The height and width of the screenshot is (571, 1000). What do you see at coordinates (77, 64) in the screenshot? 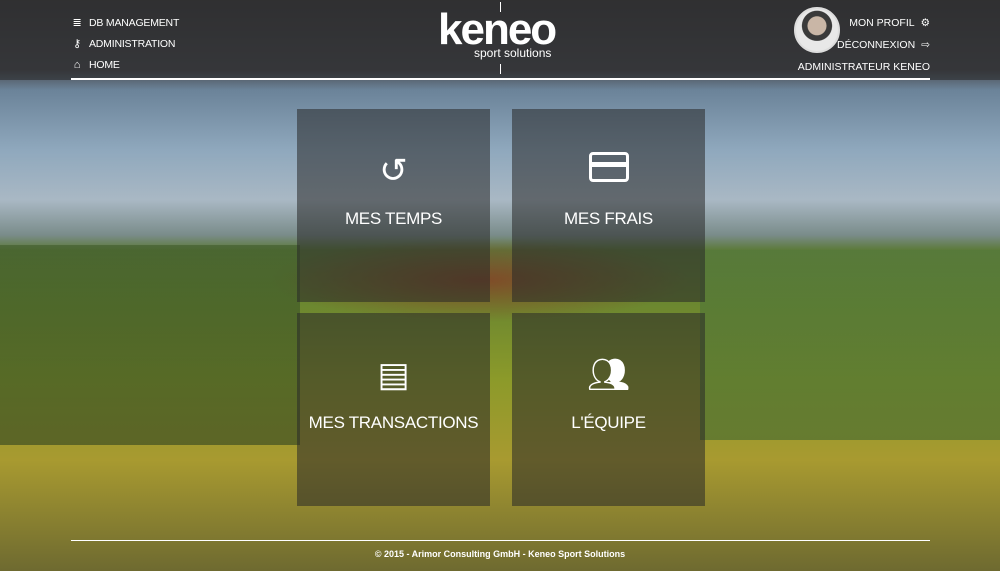
I see `home-icon: ⌂` at bounding box center [77, 64].